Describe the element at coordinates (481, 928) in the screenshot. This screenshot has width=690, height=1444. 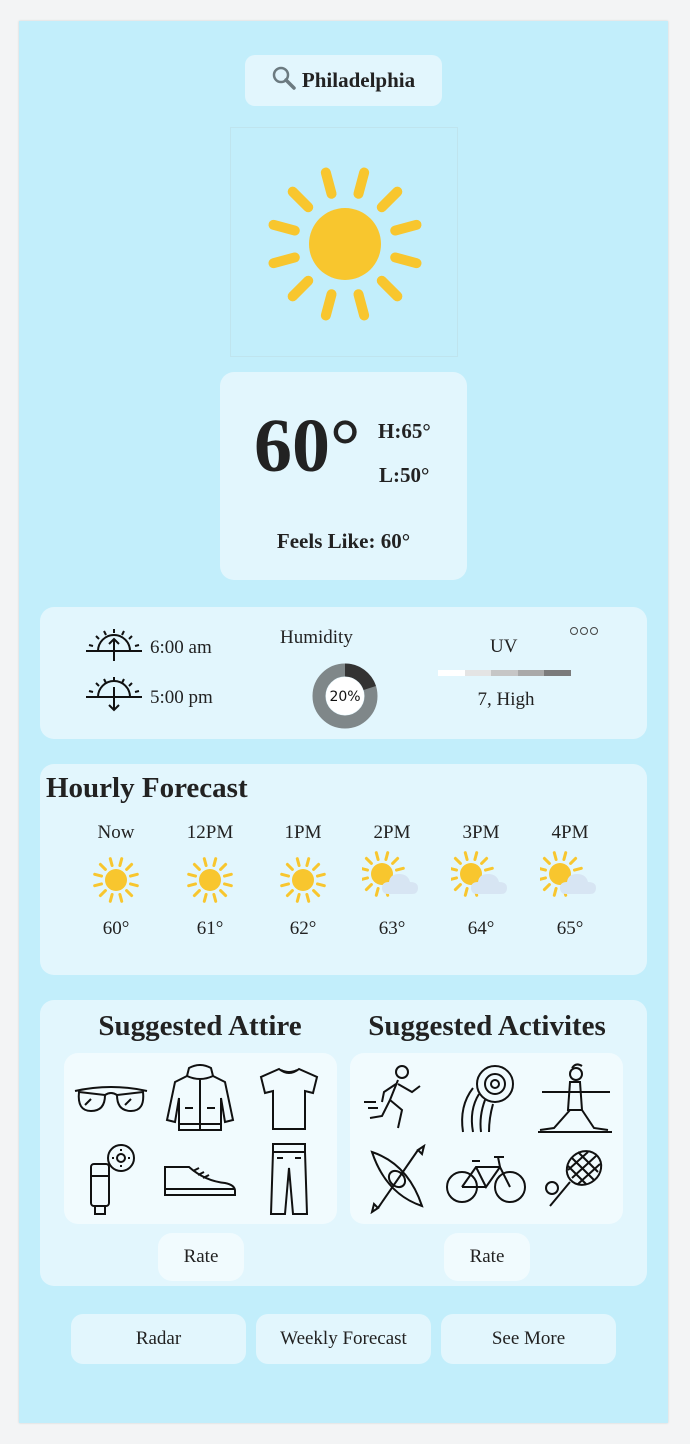
I see `hour-temperature: 64°` at that location.